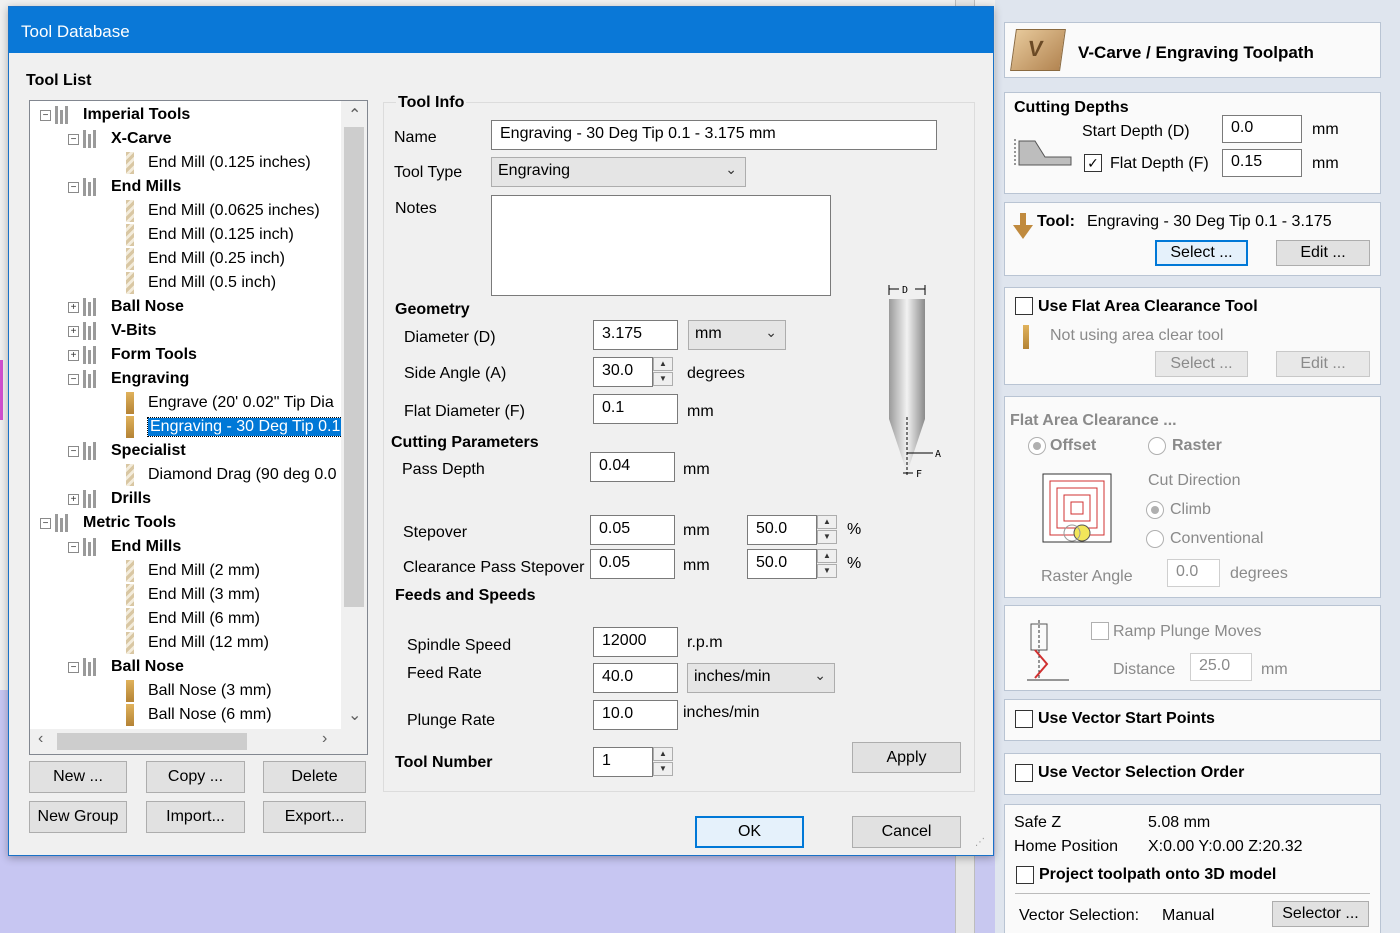 The image size is (1400, 933). Describe the element at coordinates (1100, 631) in the screenshot. I see `ramp-checkbox` at that location.